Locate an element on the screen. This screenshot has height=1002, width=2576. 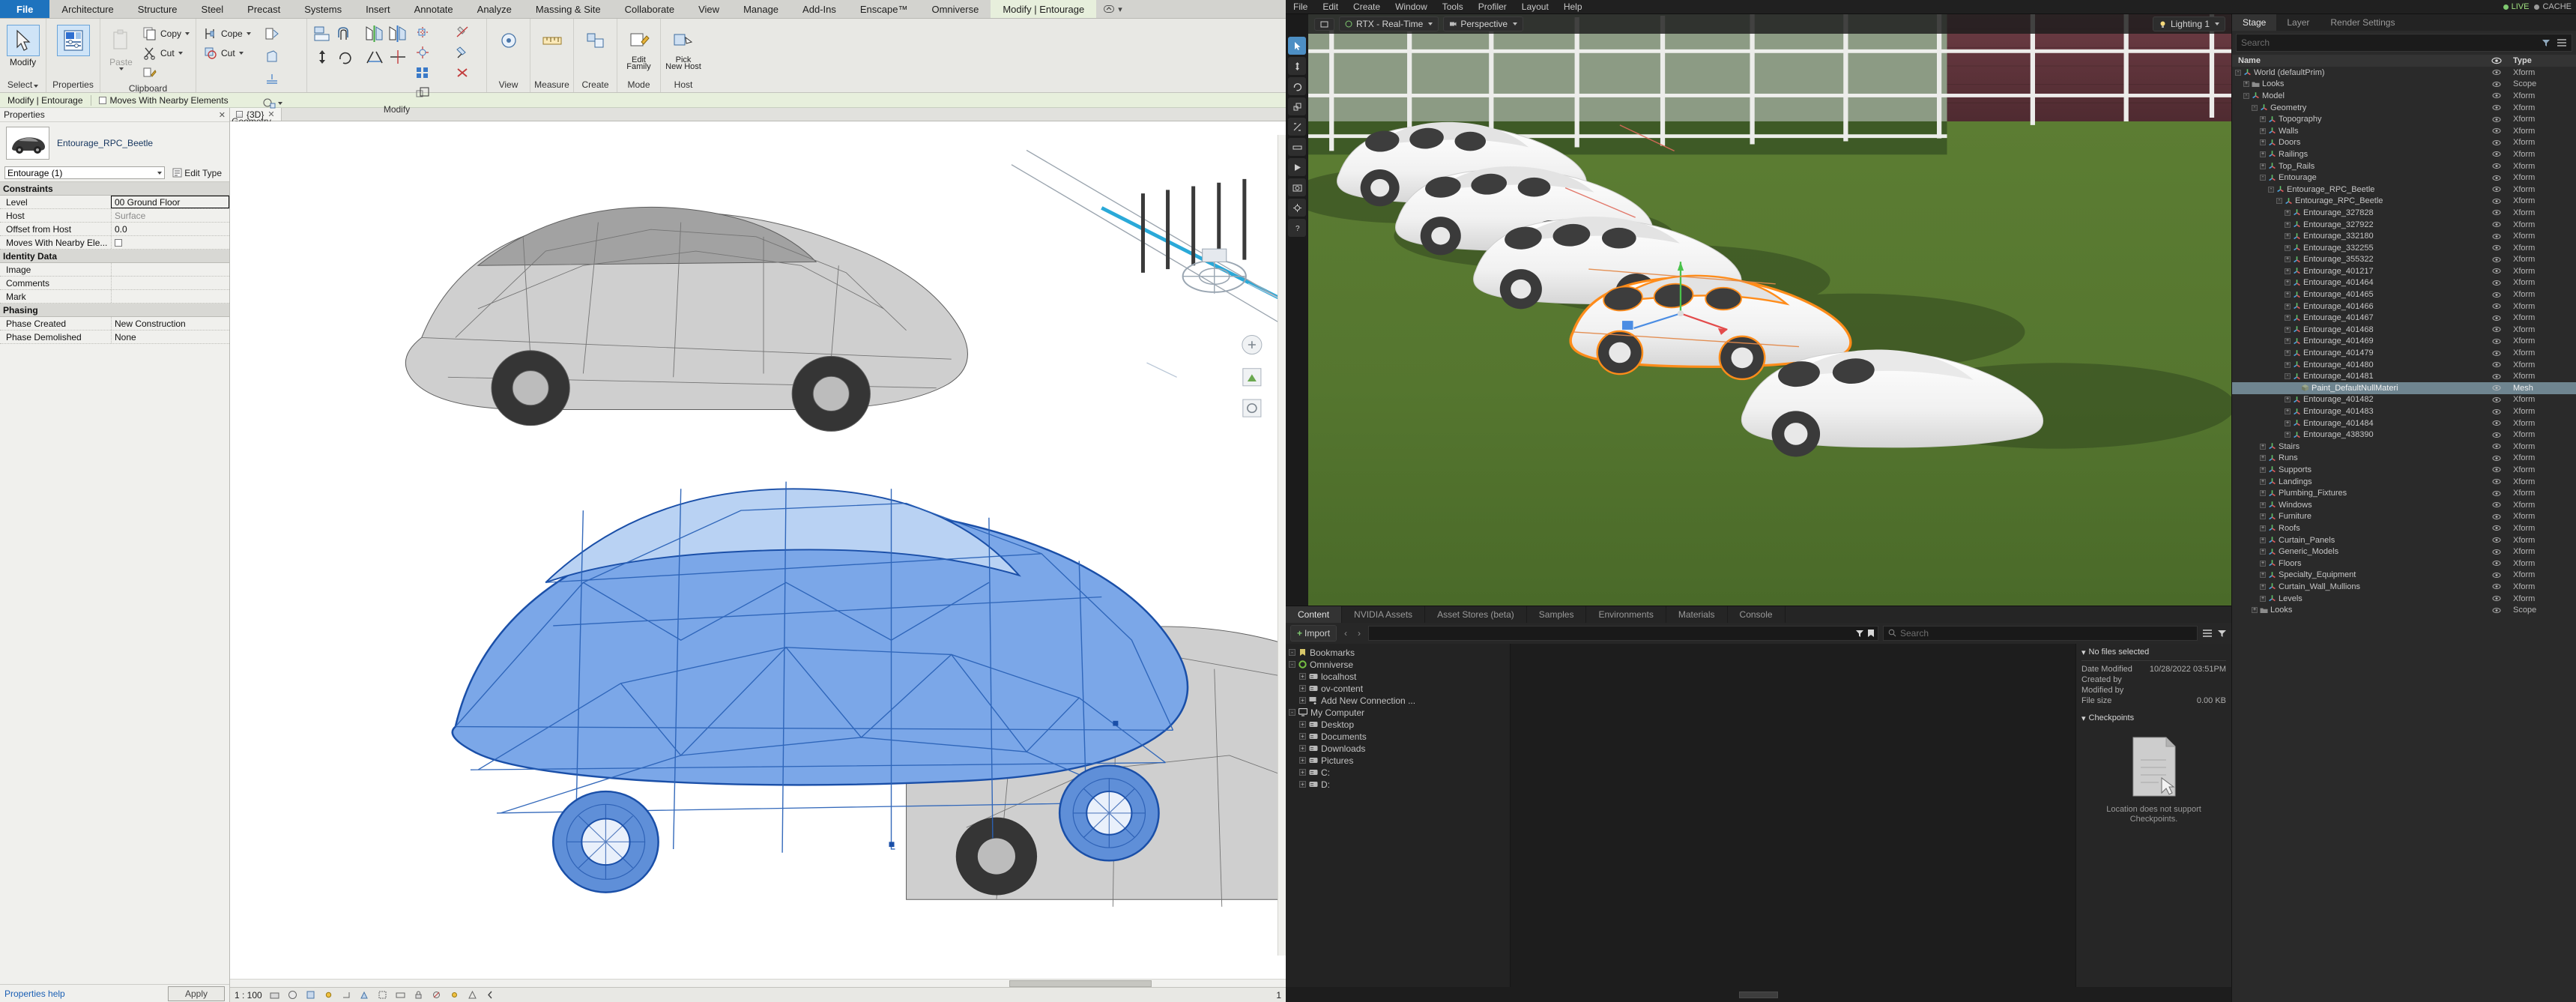
stage-tree-row: + Curtain_Wall_Mullions Xform is located at coordinates (2404, 587).